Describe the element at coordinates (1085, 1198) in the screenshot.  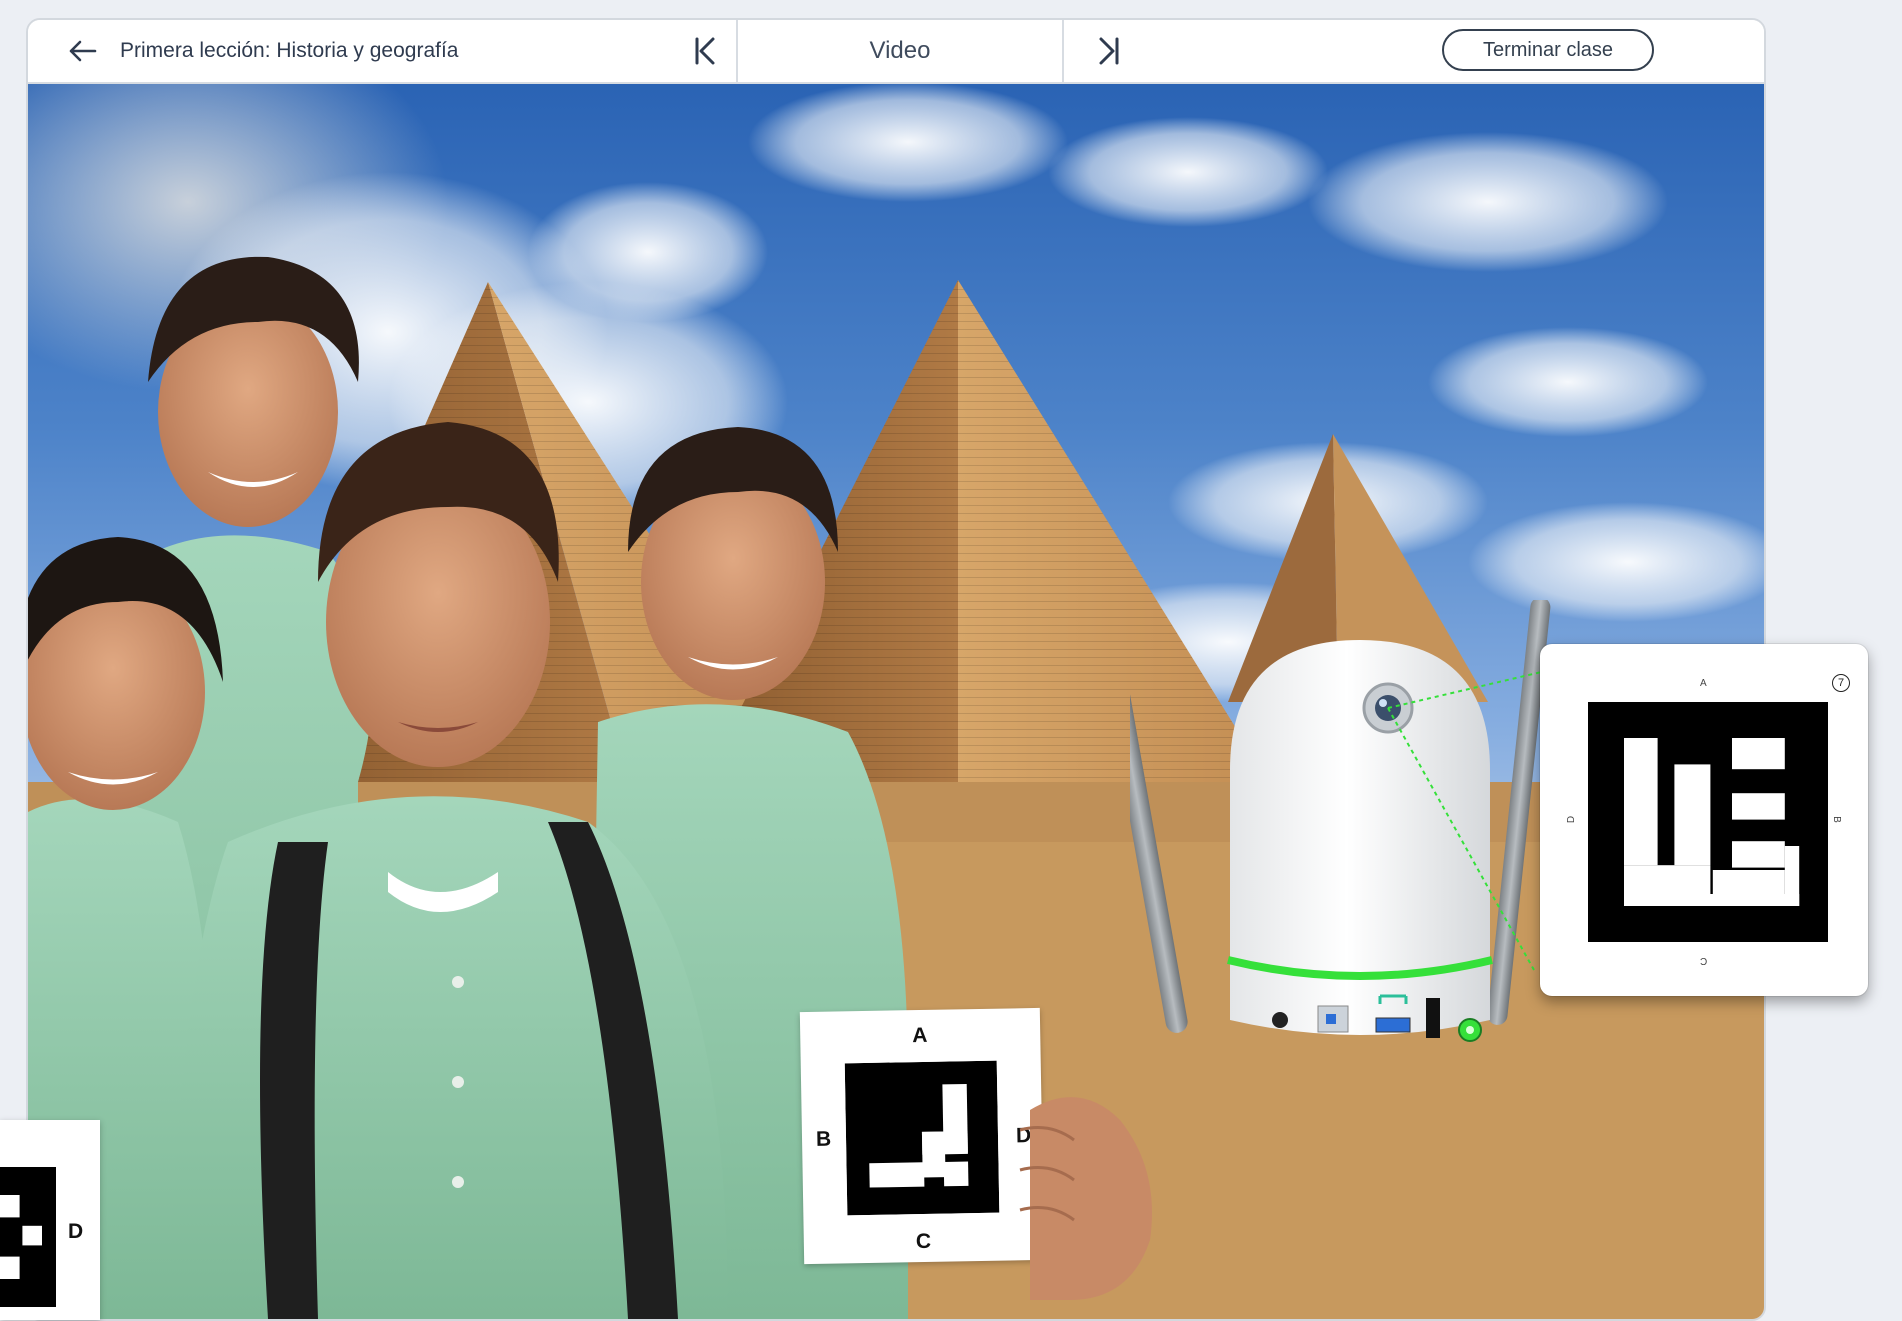
I see `hand-image` at that location.